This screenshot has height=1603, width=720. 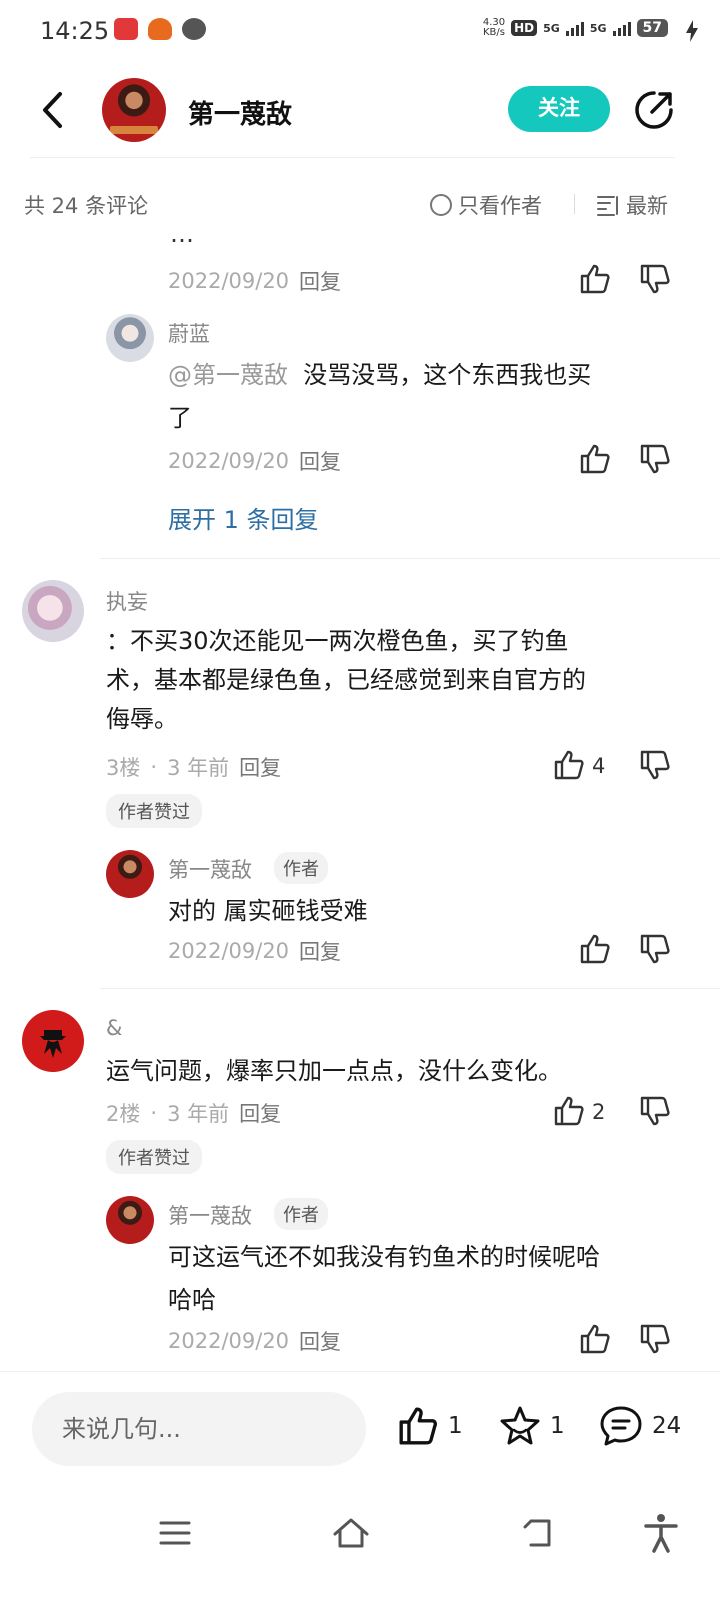 I want to click on comment-date: 2022/09/20, so click(x=229, y=281).